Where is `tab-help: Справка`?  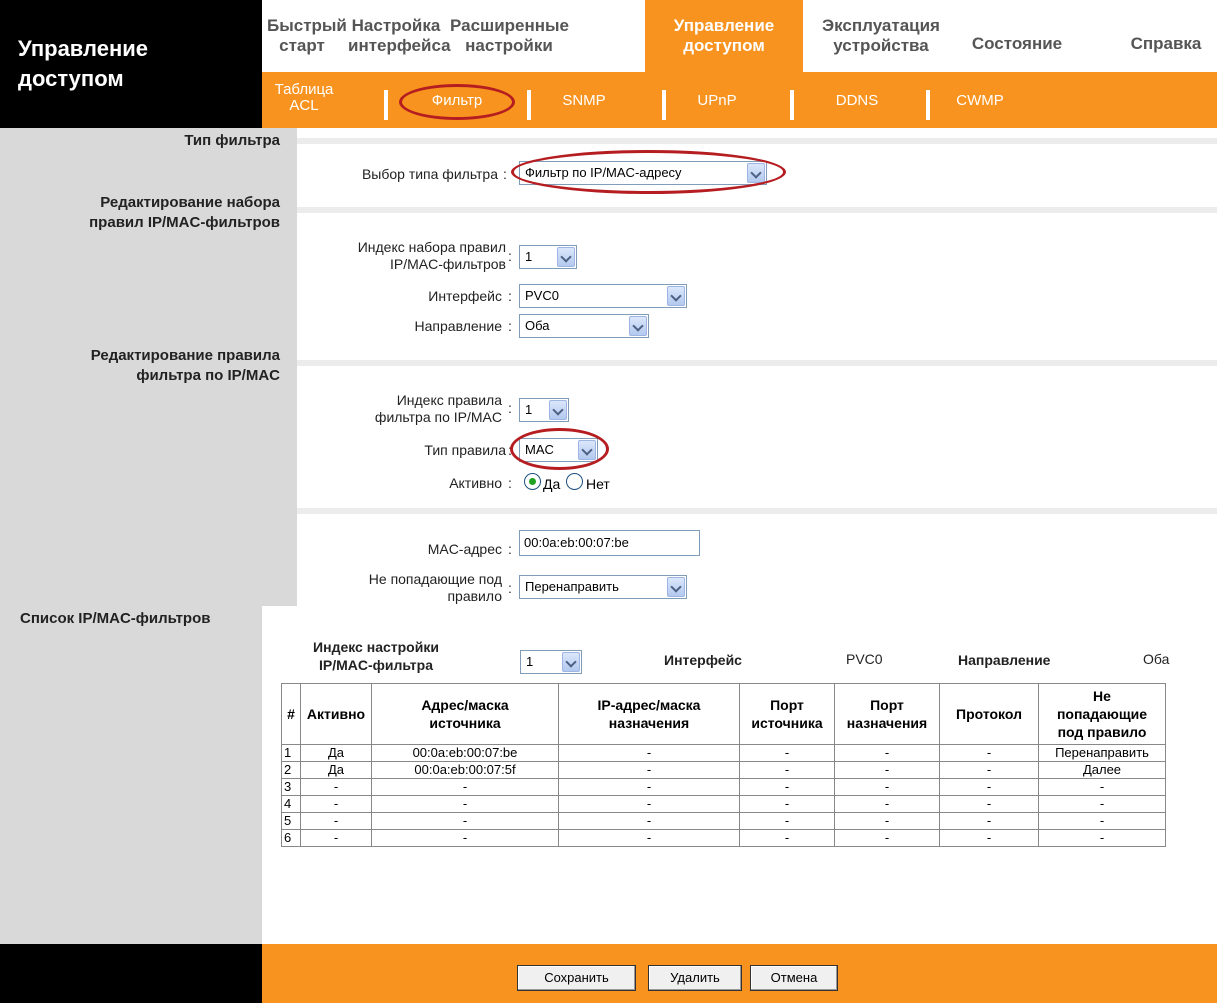 tab-help: Справка is located at coordinates (1166, 44).